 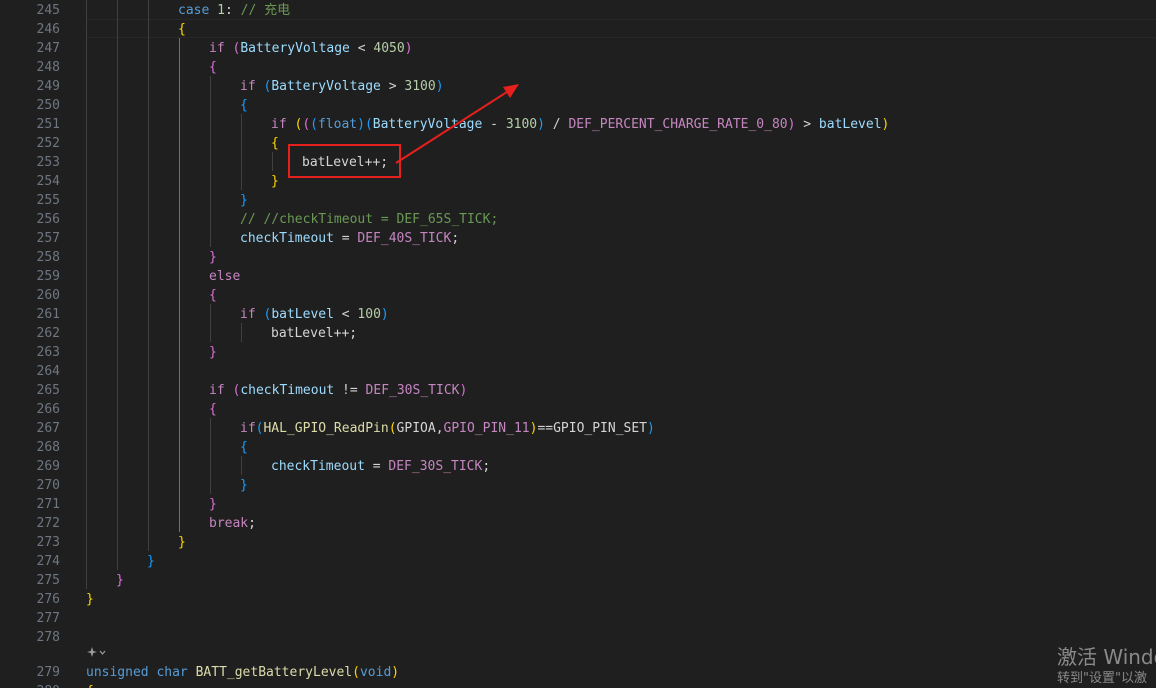 I want to click on line-number: 272, so click(x=48, y=523).